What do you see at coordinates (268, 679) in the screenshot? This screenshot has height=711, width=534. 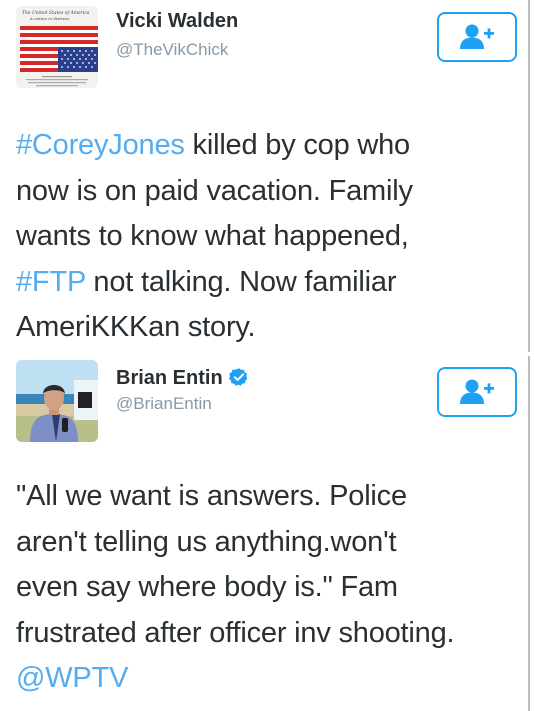 I see `tweet-line: @WPTV` at bounding box center [268, 679].